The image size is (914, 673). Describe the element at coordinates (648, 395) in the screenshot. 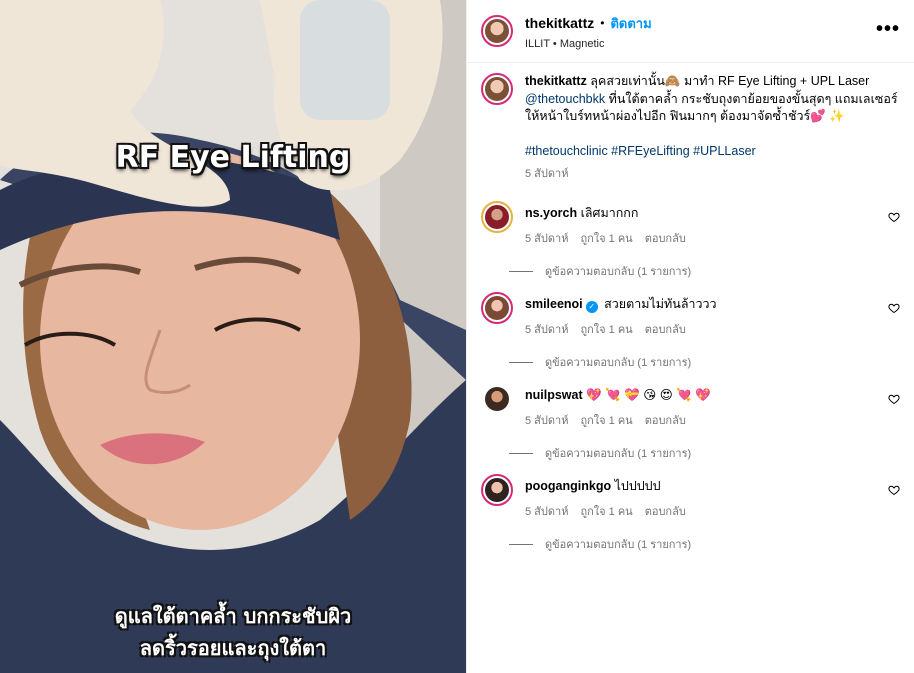

I see `comment-text: 💖 💘 💝 😘 😍 💘 💖` at that location.